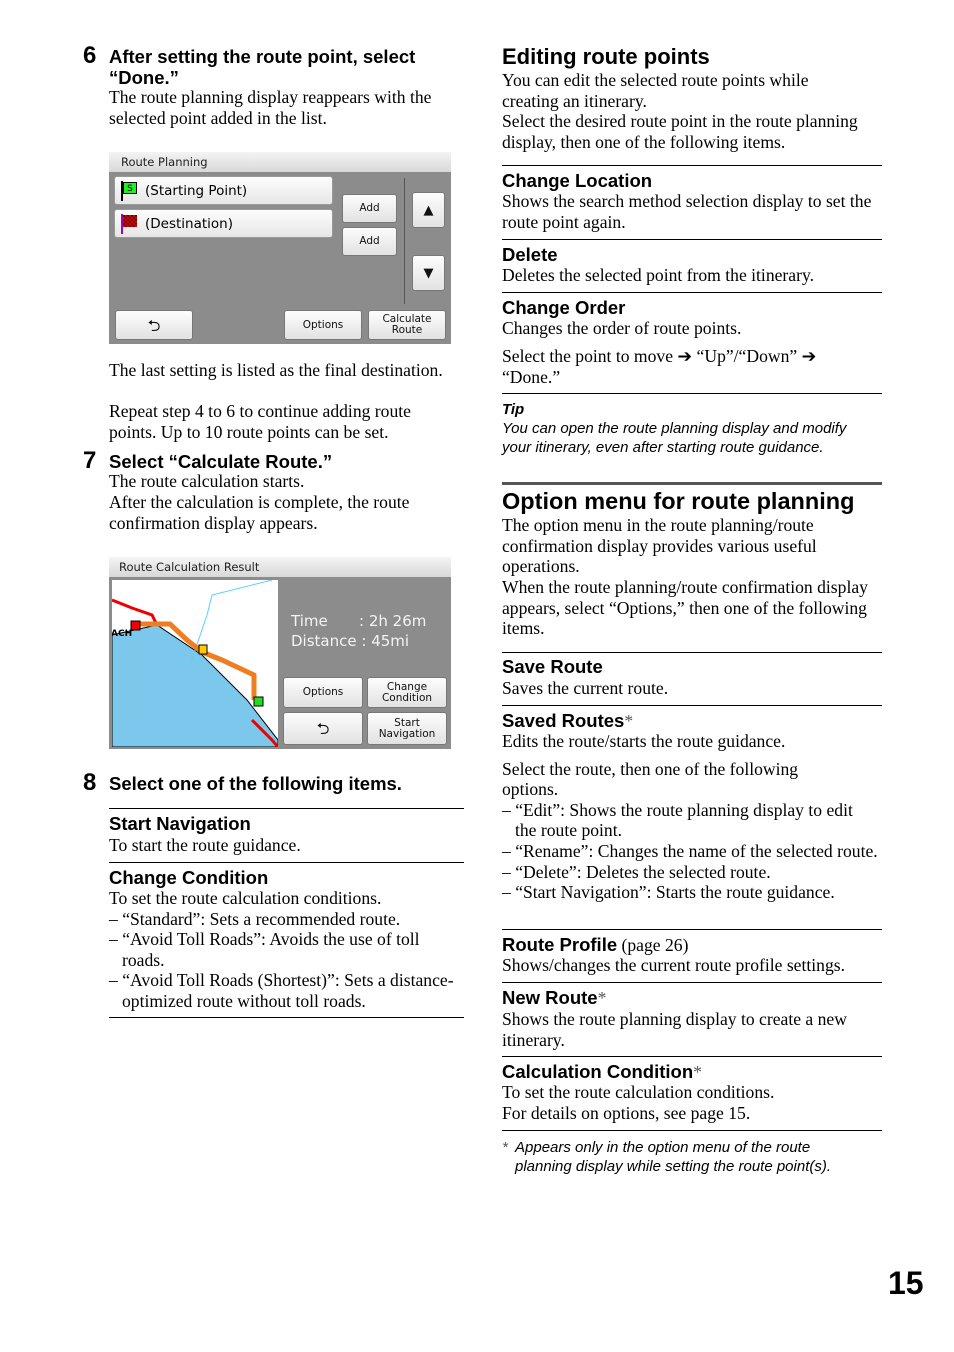 The width and height of the screenshot is (954, 1352). Describe the element at coordinates (564, 307) in the screenshot. I see `item-title: Change Order` at that location.